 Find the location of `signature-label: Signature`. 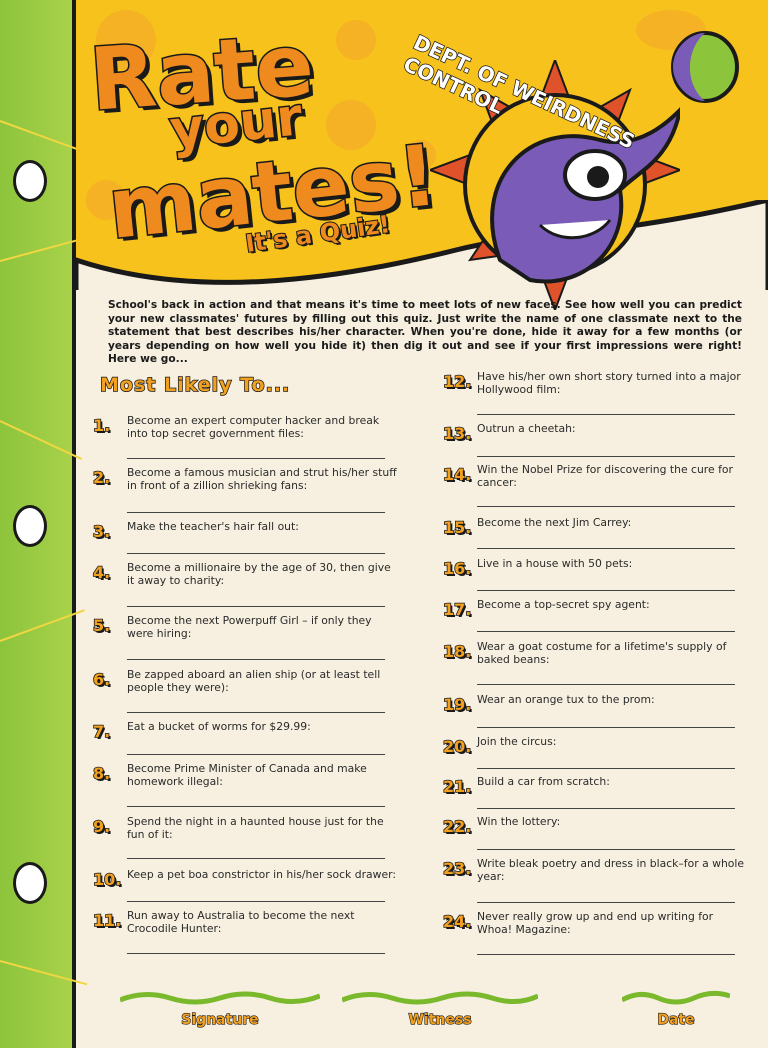

signature-label: Signature is located at coordinates (220, 1019).